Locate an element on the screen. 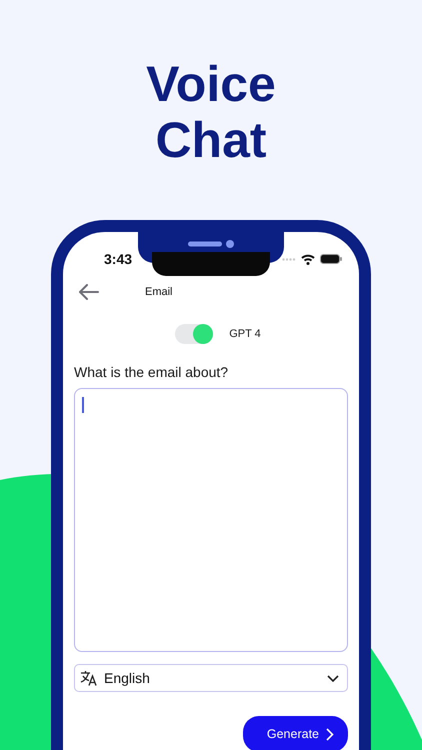 The image size is (422, 750). battery-icon is located at coordinates (331, 259).